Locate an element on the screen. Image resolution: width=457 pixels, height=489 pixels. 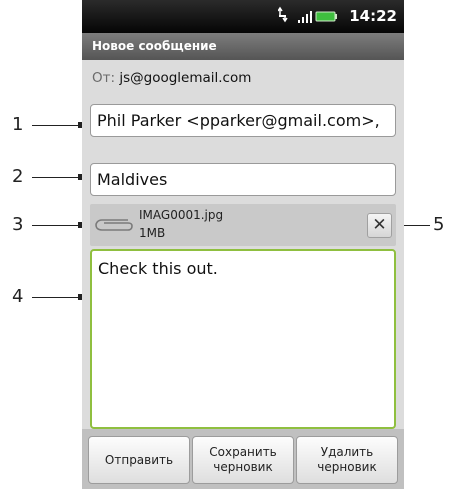
from-label: От: is located at coordinates (104, 78).